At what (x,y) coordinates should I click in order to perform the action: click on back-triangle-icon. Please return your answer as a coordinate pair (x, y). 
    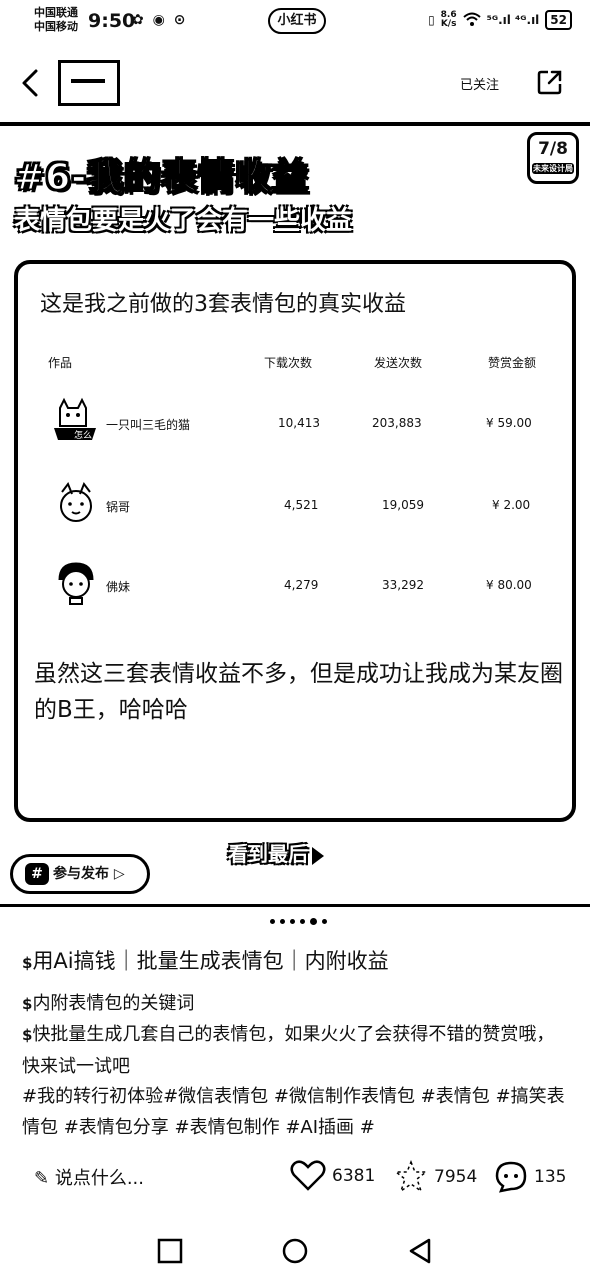
    Looking at the image, I should click on (420, 1251).